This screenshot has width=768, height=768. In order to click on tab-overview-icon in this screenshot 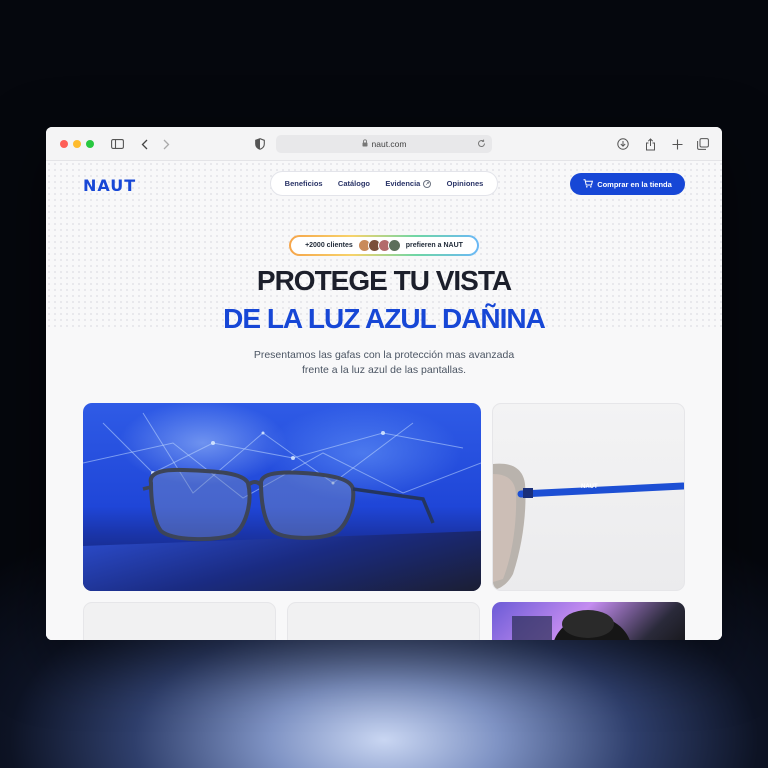, I will do `click(703, 144)`.